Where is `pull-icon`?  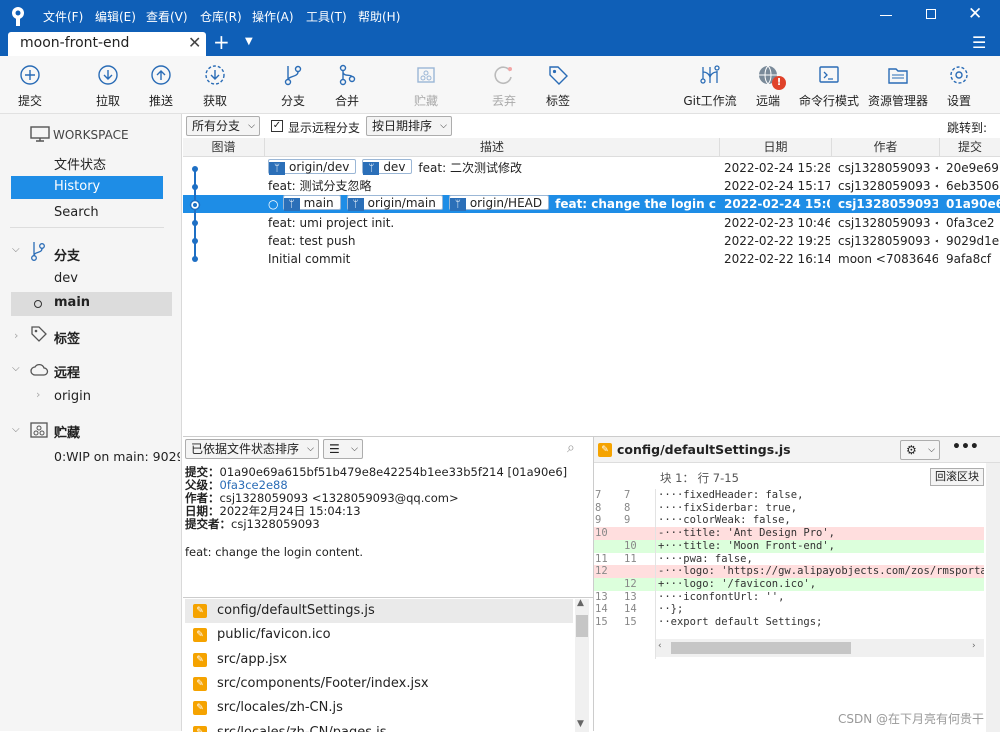 pull-icon is located at coordinates (108, 75).